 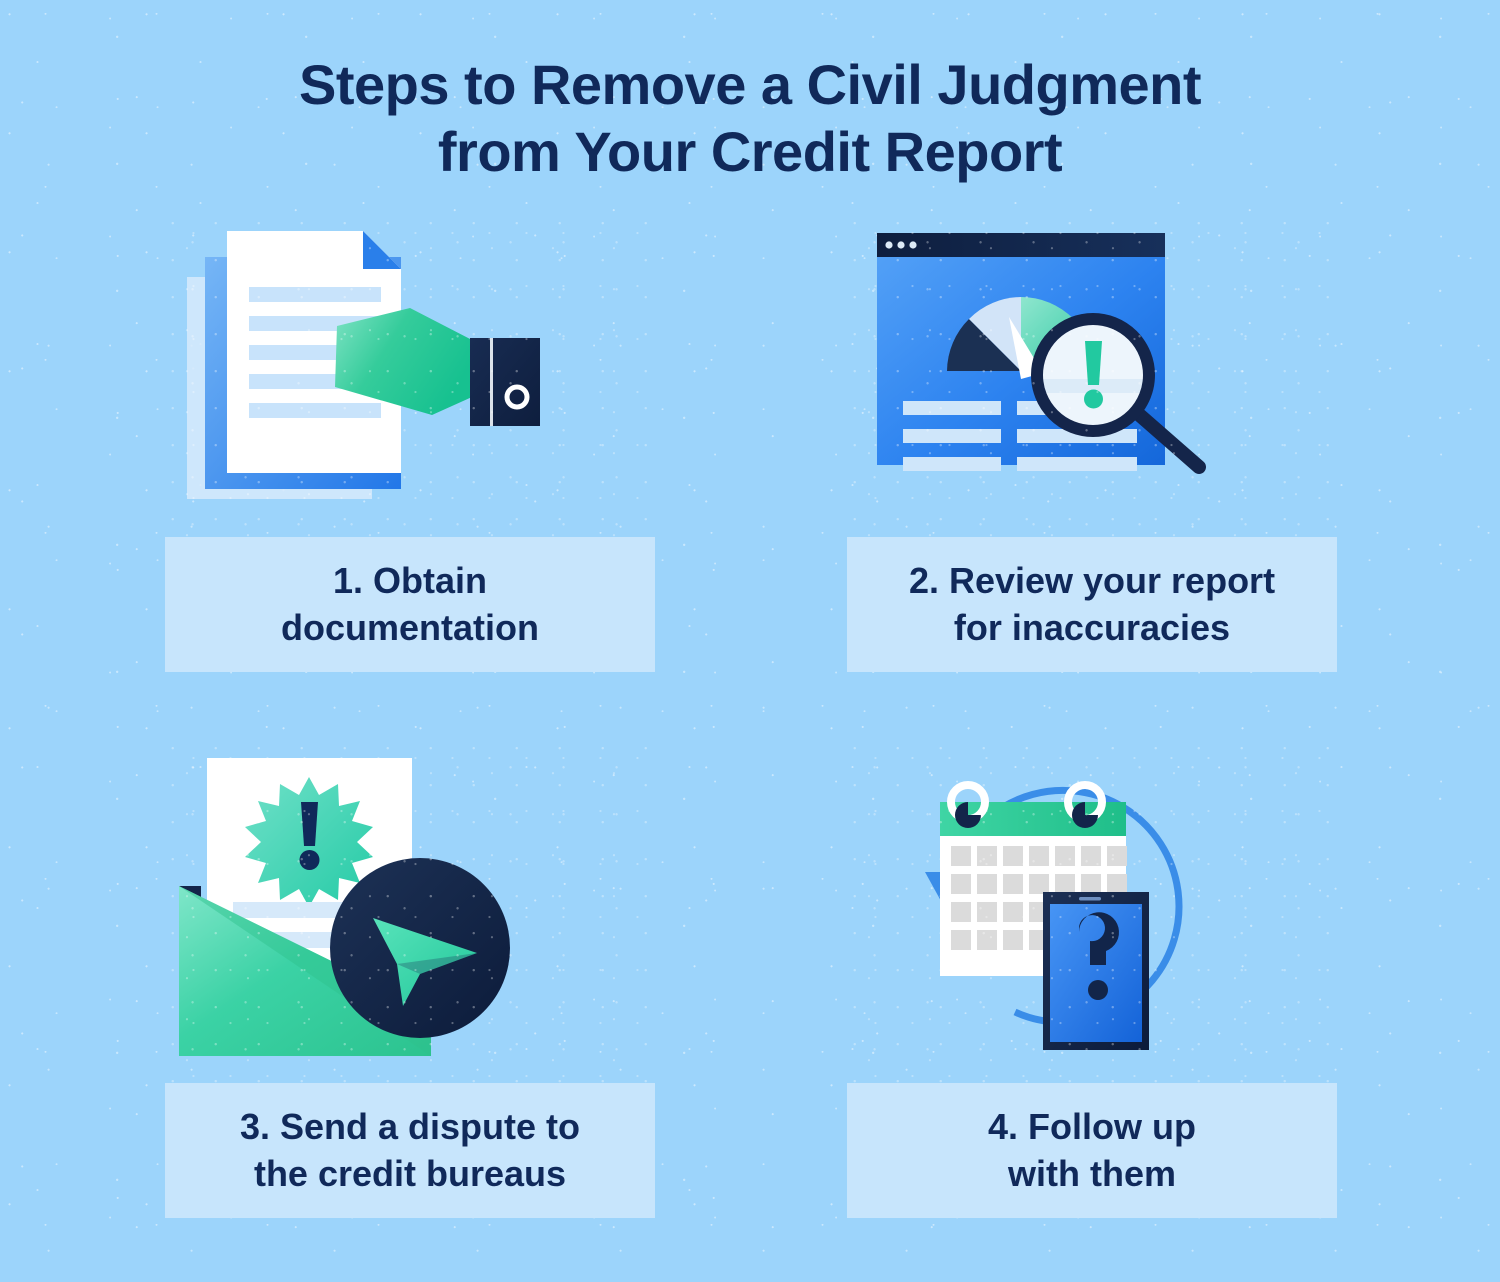 I want to click on follow-up-illustration, so click(x=1092, y=911).